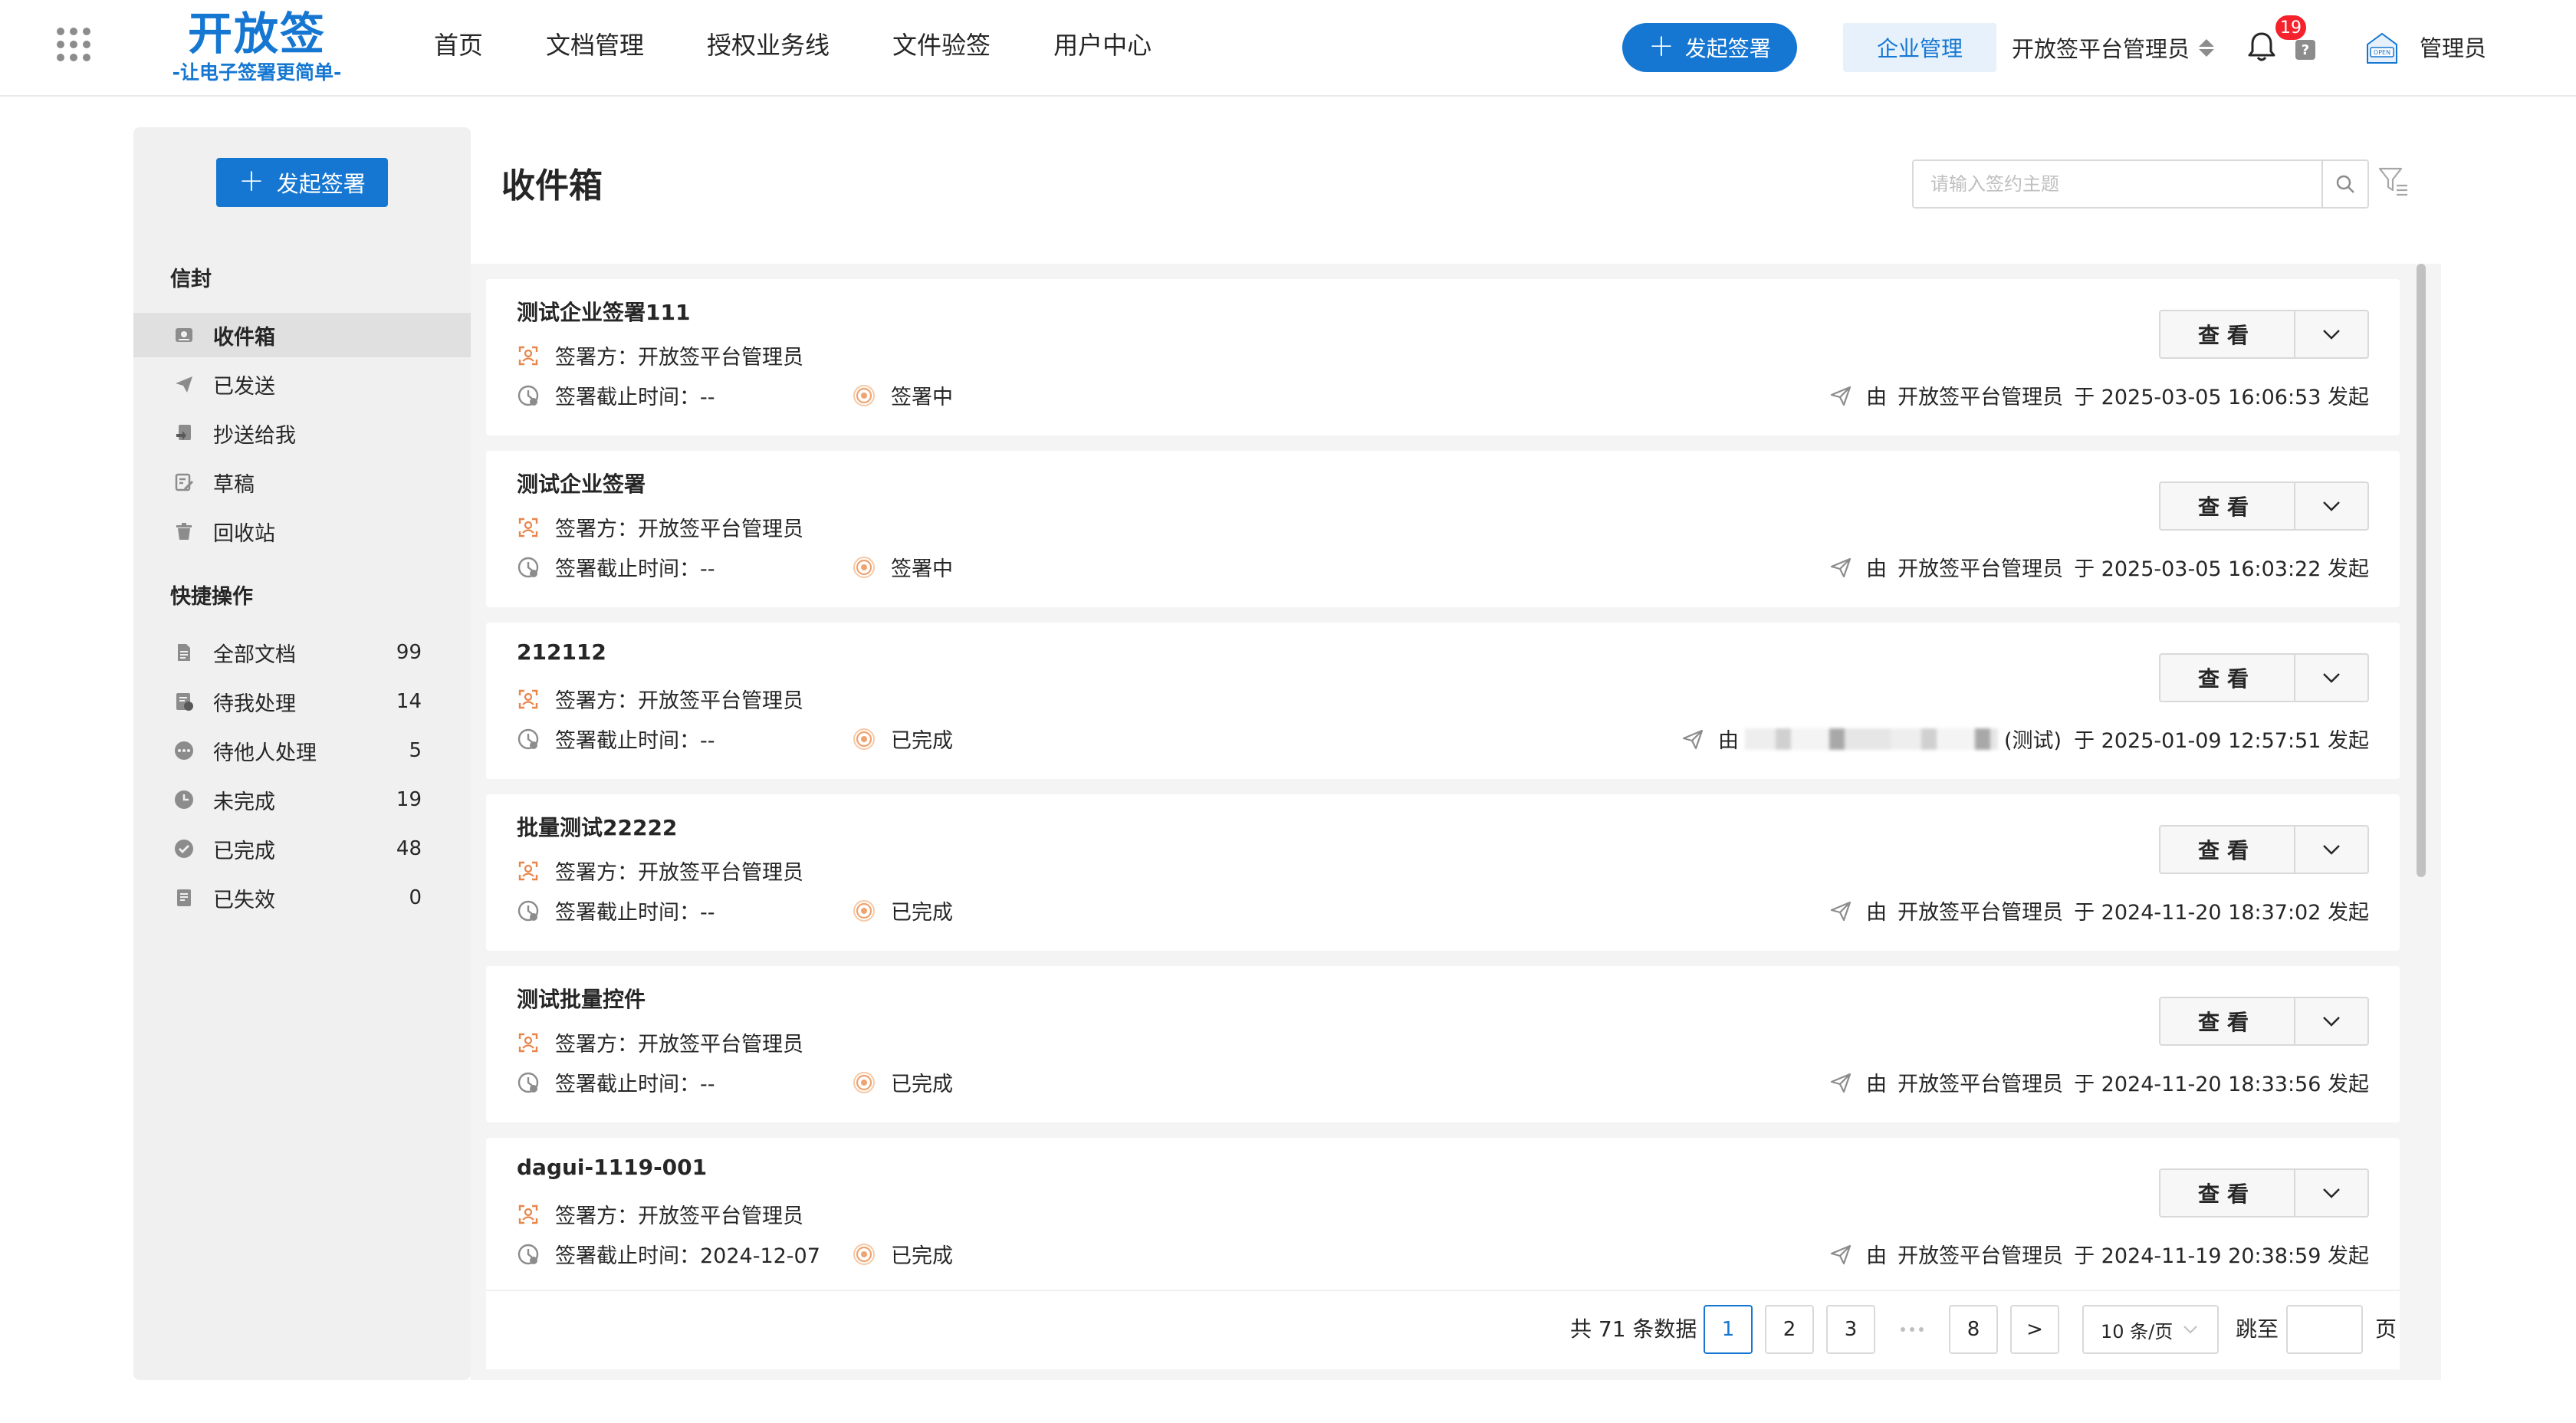 The image size is (2576, 1423). What do you see at coordinates (769, 43) in the screenshot?
I see `nav-business-lines: 授权业务线` at bounding box center [769, 43].